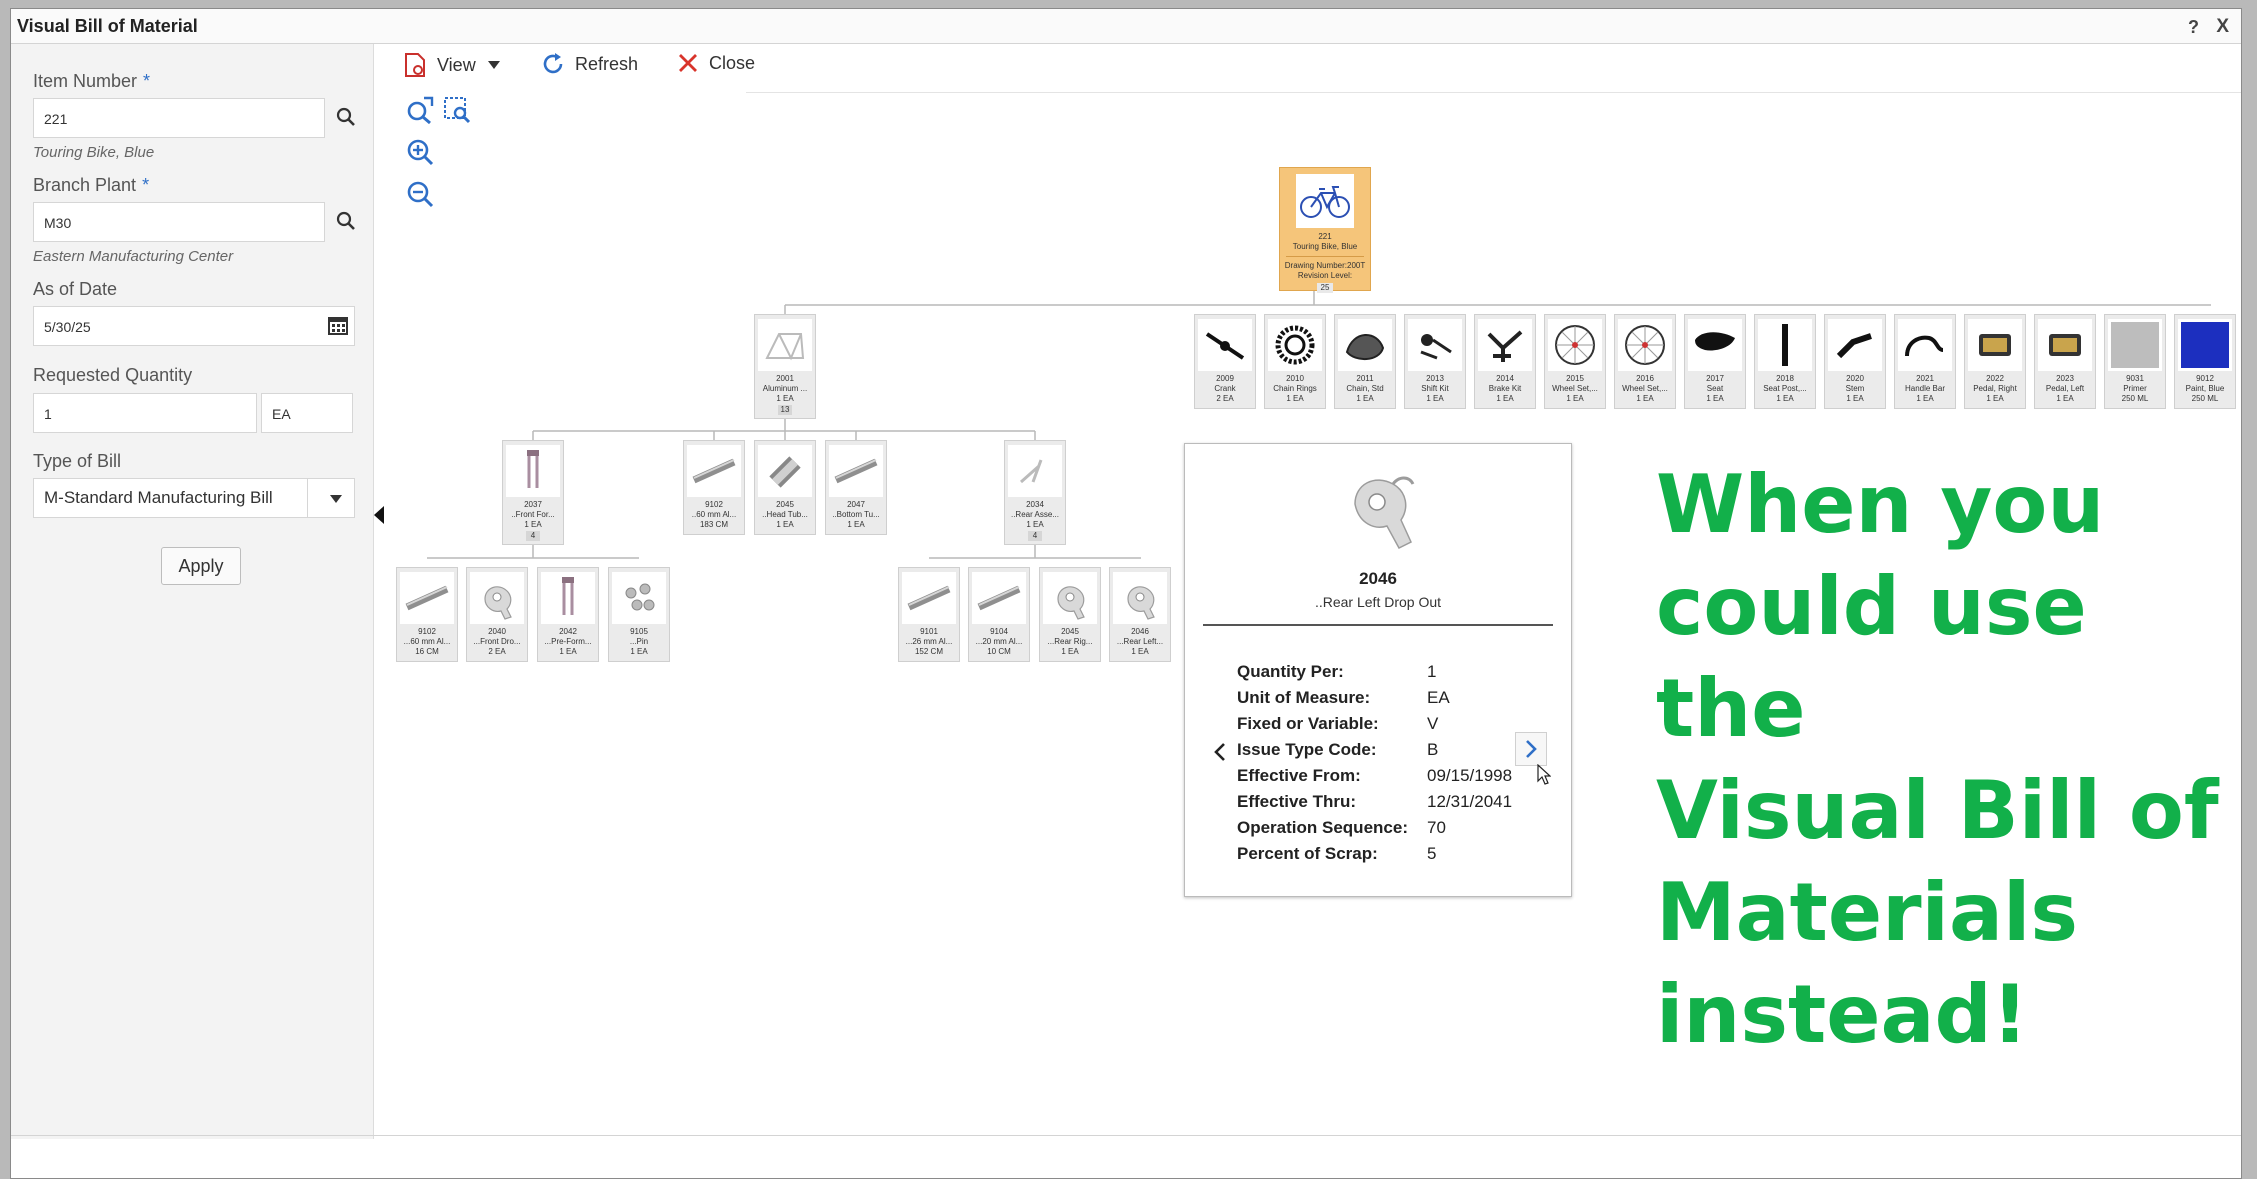  Describe the element at coordinates (1925, 378) in the screenshot. I see `node-number: 2021` at that location.